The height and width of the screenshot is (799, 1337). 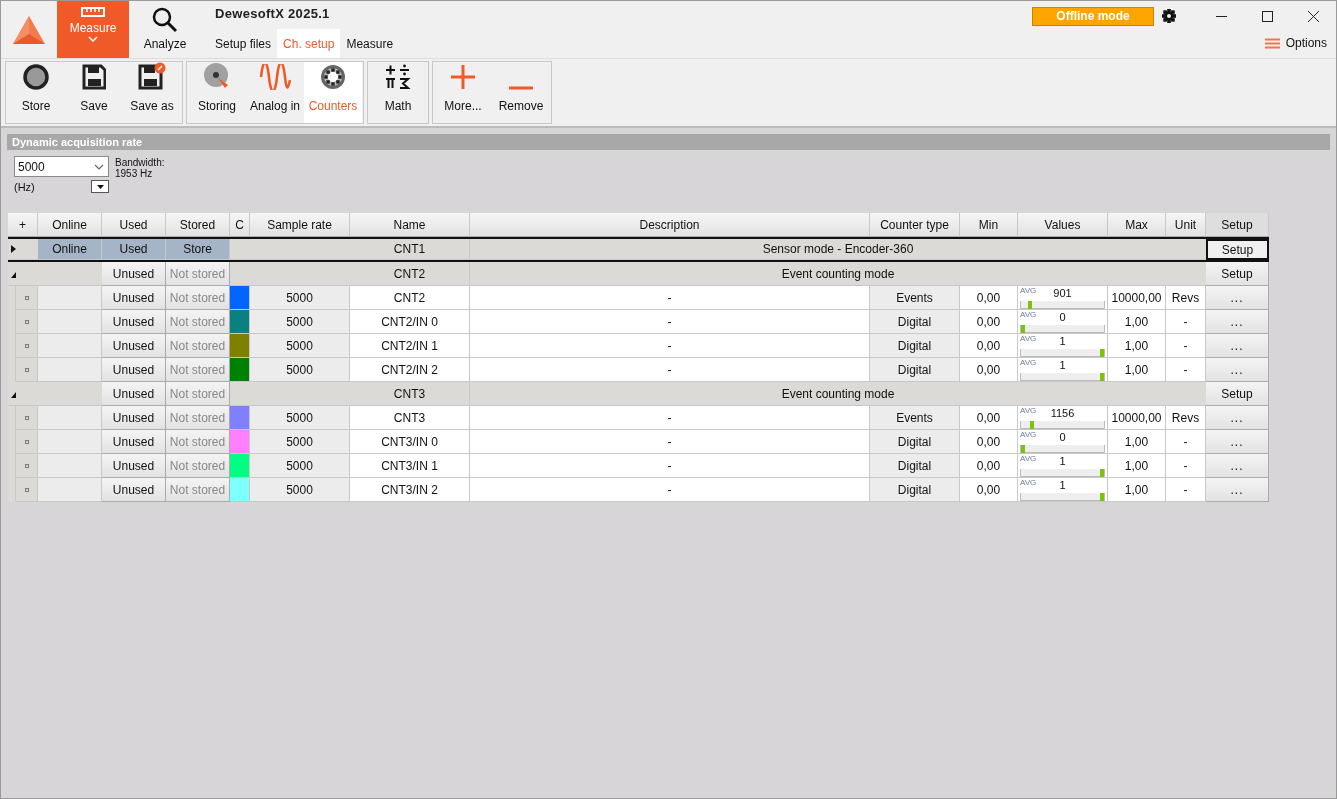 I want to click on column-header: Unit, so click(x=1186, y=225).